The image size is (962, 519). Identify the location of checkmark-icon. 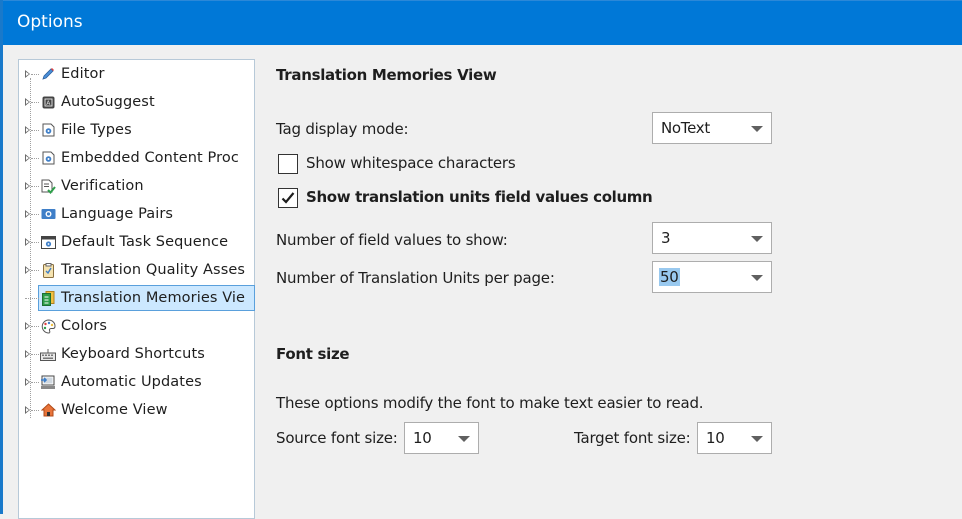
(288, 198).